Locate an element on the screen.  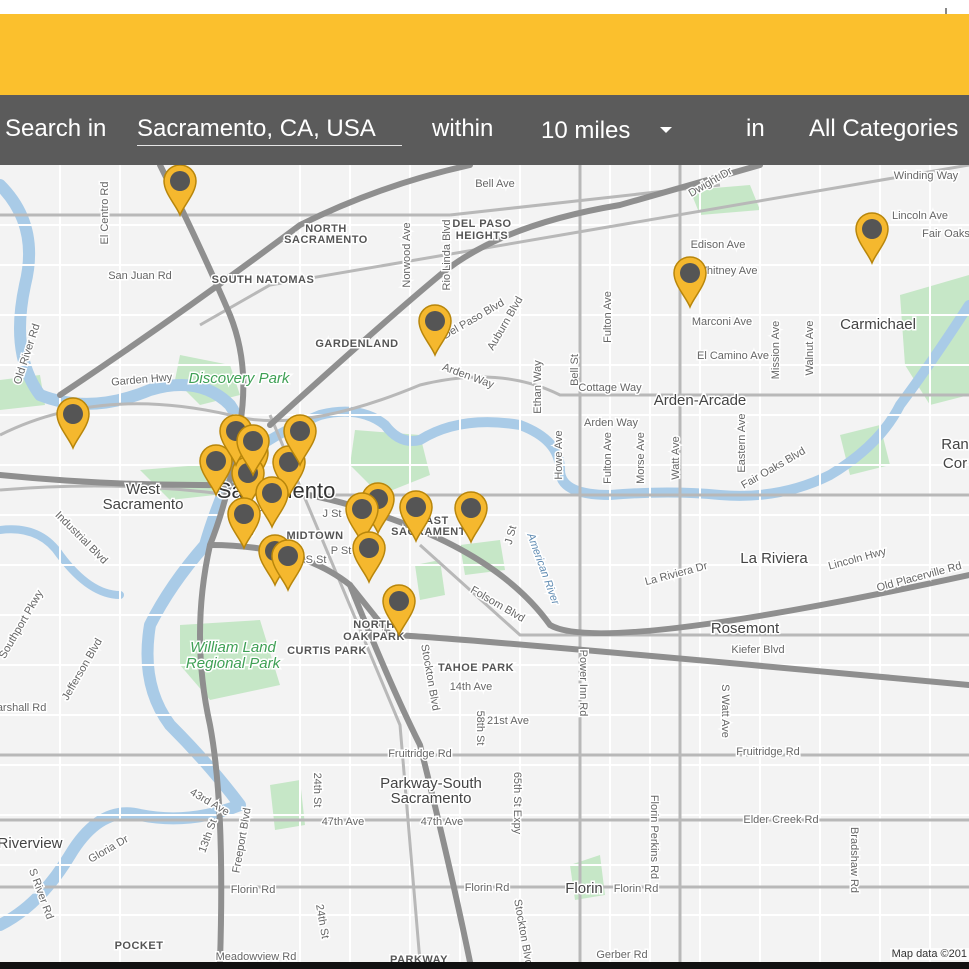
map-label-st: Rio Linda Blvd is located at coordinates (447, 255).